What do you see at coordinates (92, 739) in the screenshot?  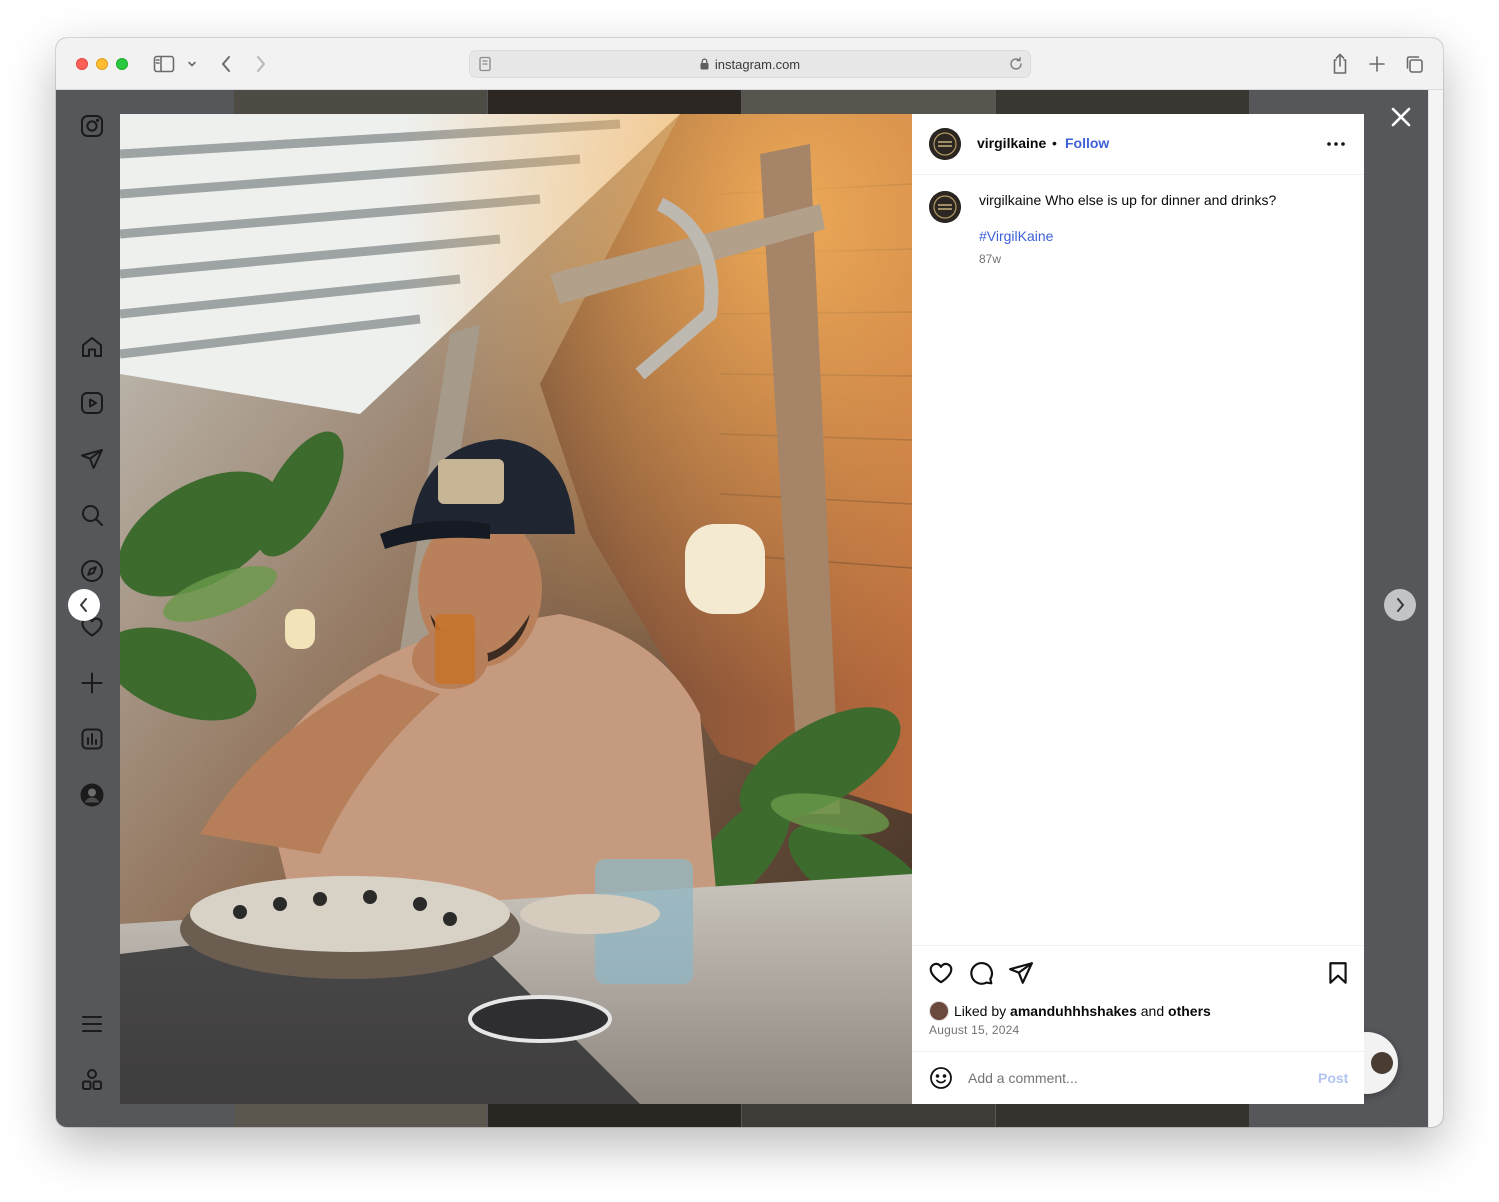 I see `dashboard-icon` at bounding box center [92, 739].